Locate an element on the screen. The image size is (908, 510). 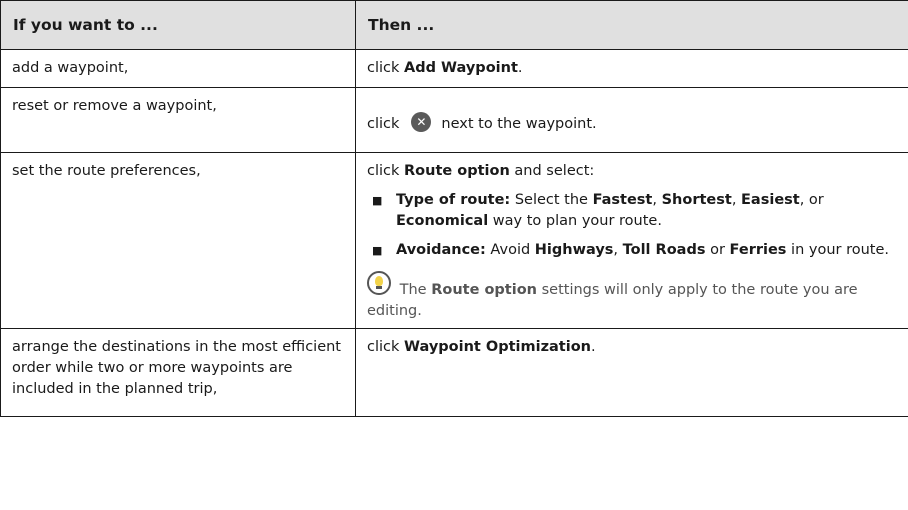
waypoint-optimization-term: Waypoint Optimization is located at coordinates (497, 347).